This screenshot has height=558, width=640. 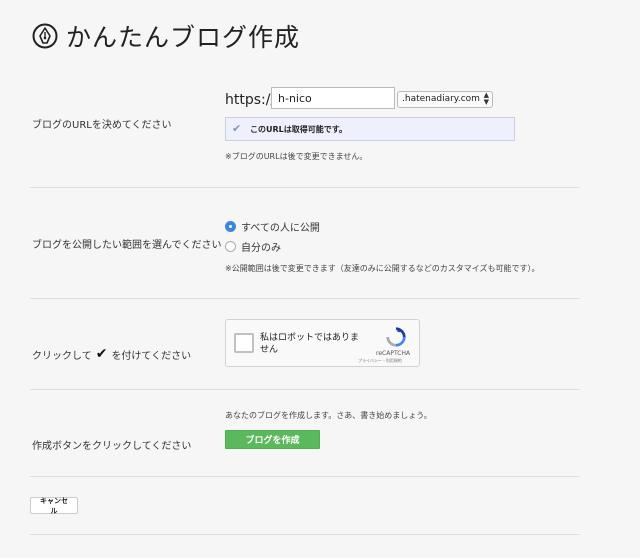 I want to click on page-title: かんたんブログ作成, so click(x=183, y=37).